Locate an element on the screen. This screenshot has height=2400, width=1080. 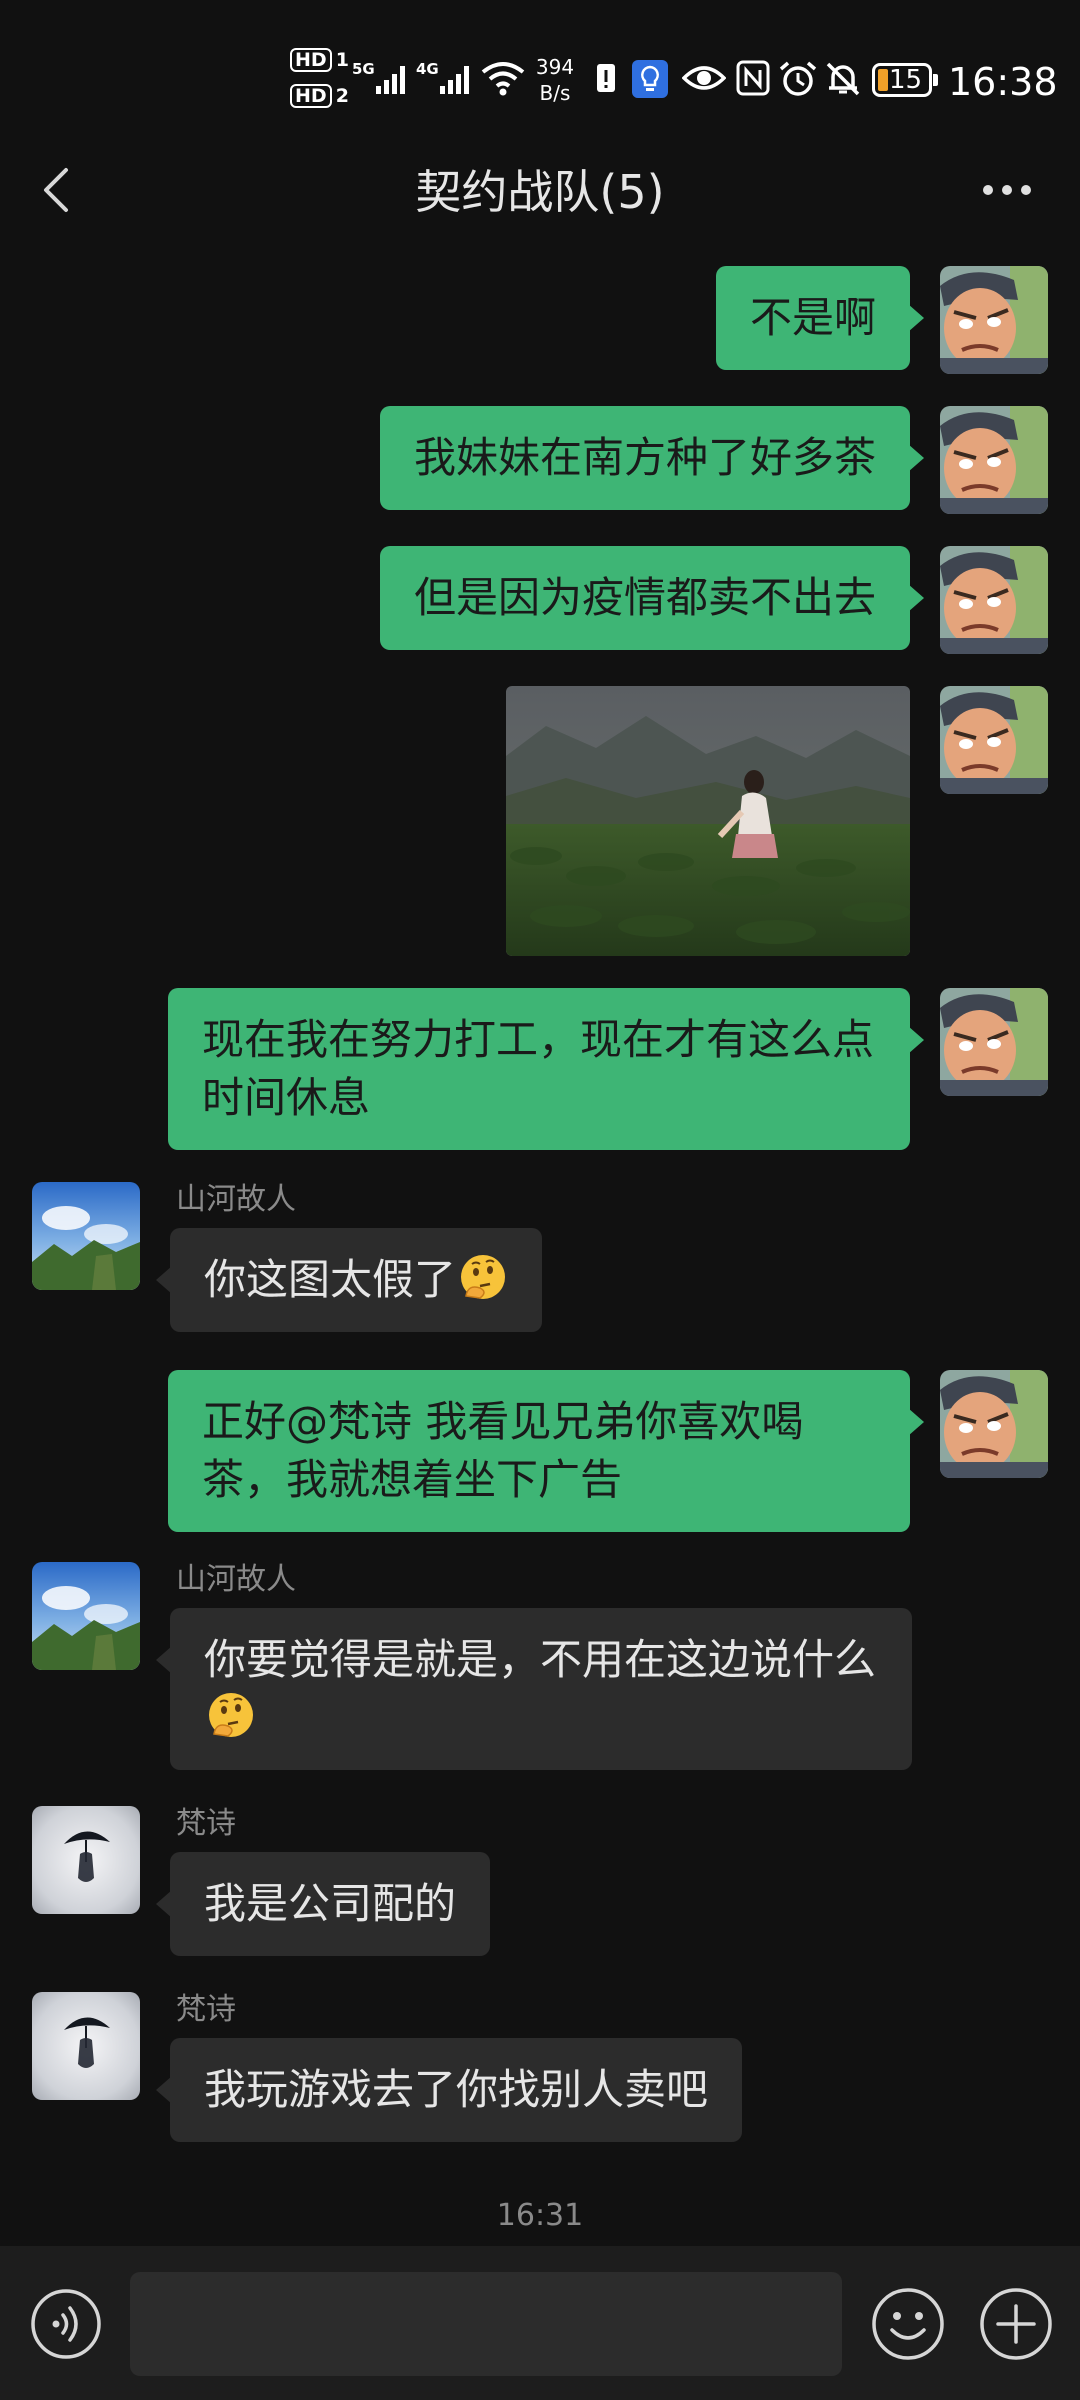
battery-icon: 15 is located at coordinates (905, 80).